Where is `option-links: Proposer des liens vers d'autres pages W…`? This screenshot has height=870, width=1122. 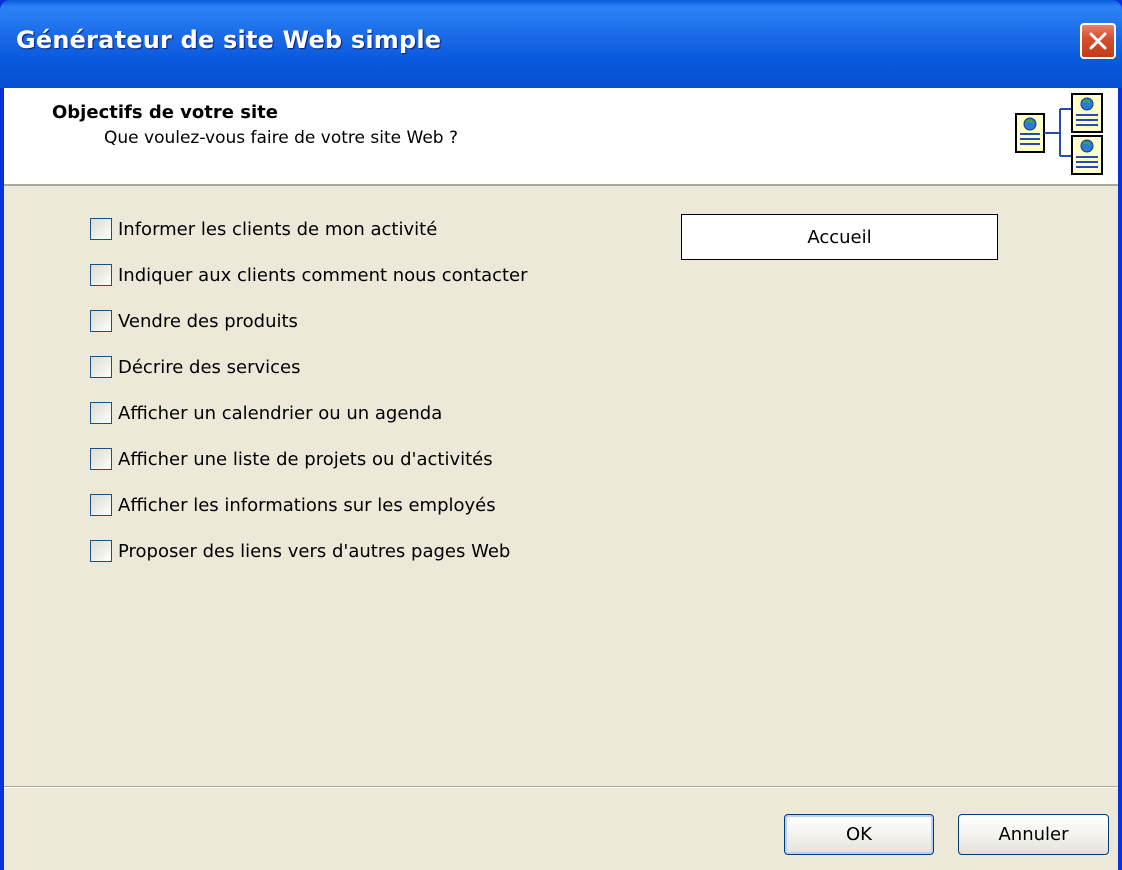
option-links: Proposer des liens vers d'autres pages W… is located at coordinates (300, 551).